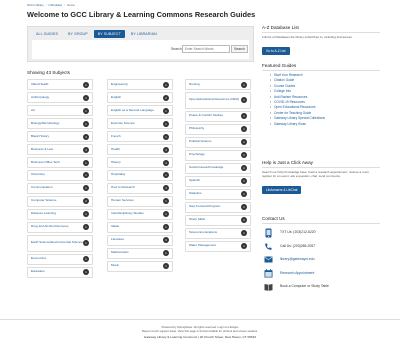 The image size is (400, 344). Describe the element at coordinates (166, 162) in the screenshot. I see `subject-count-badge: 4` at that location.